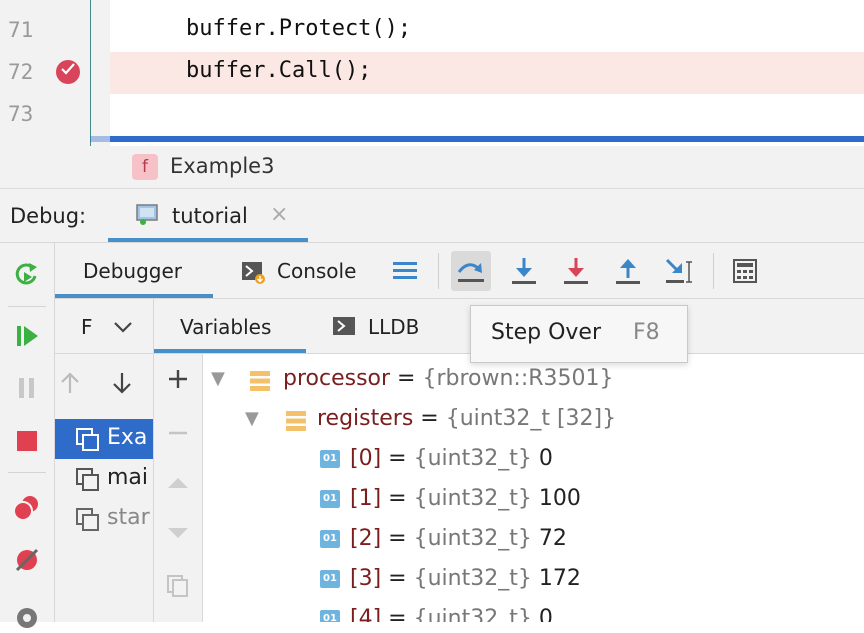  I want to click on tab-console: Console, so click(303, 270).